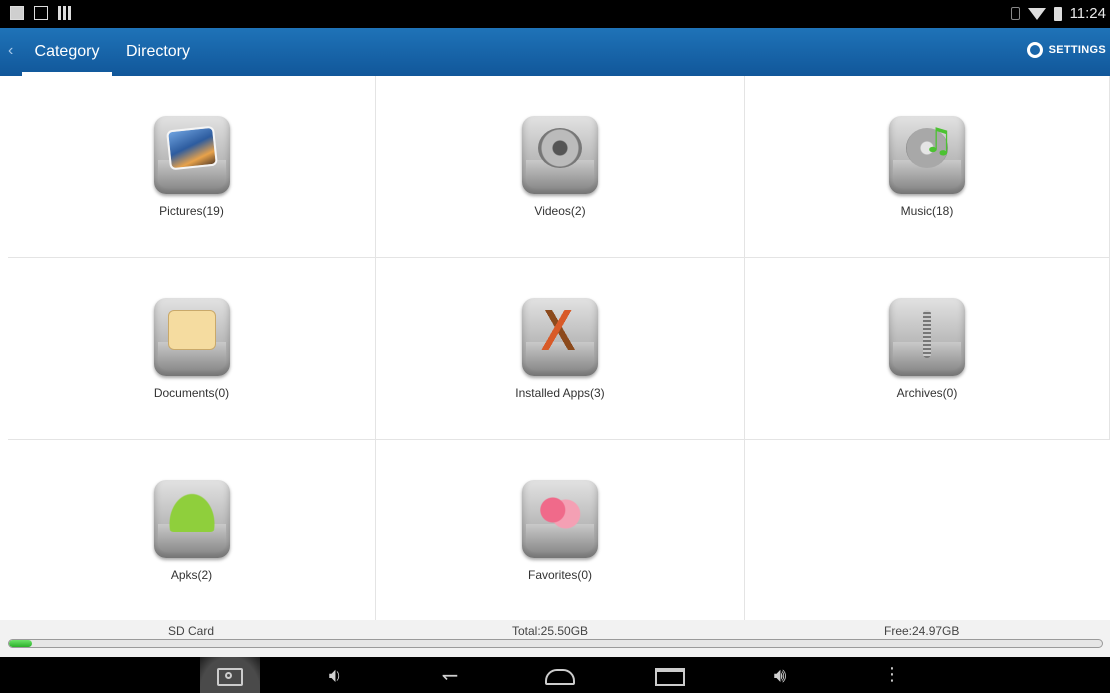 The width and height of the screenshot is (1110, 693). Describe the element at coordinates (1034, 50) in the screenshot. I see `gear-icon` at that location.